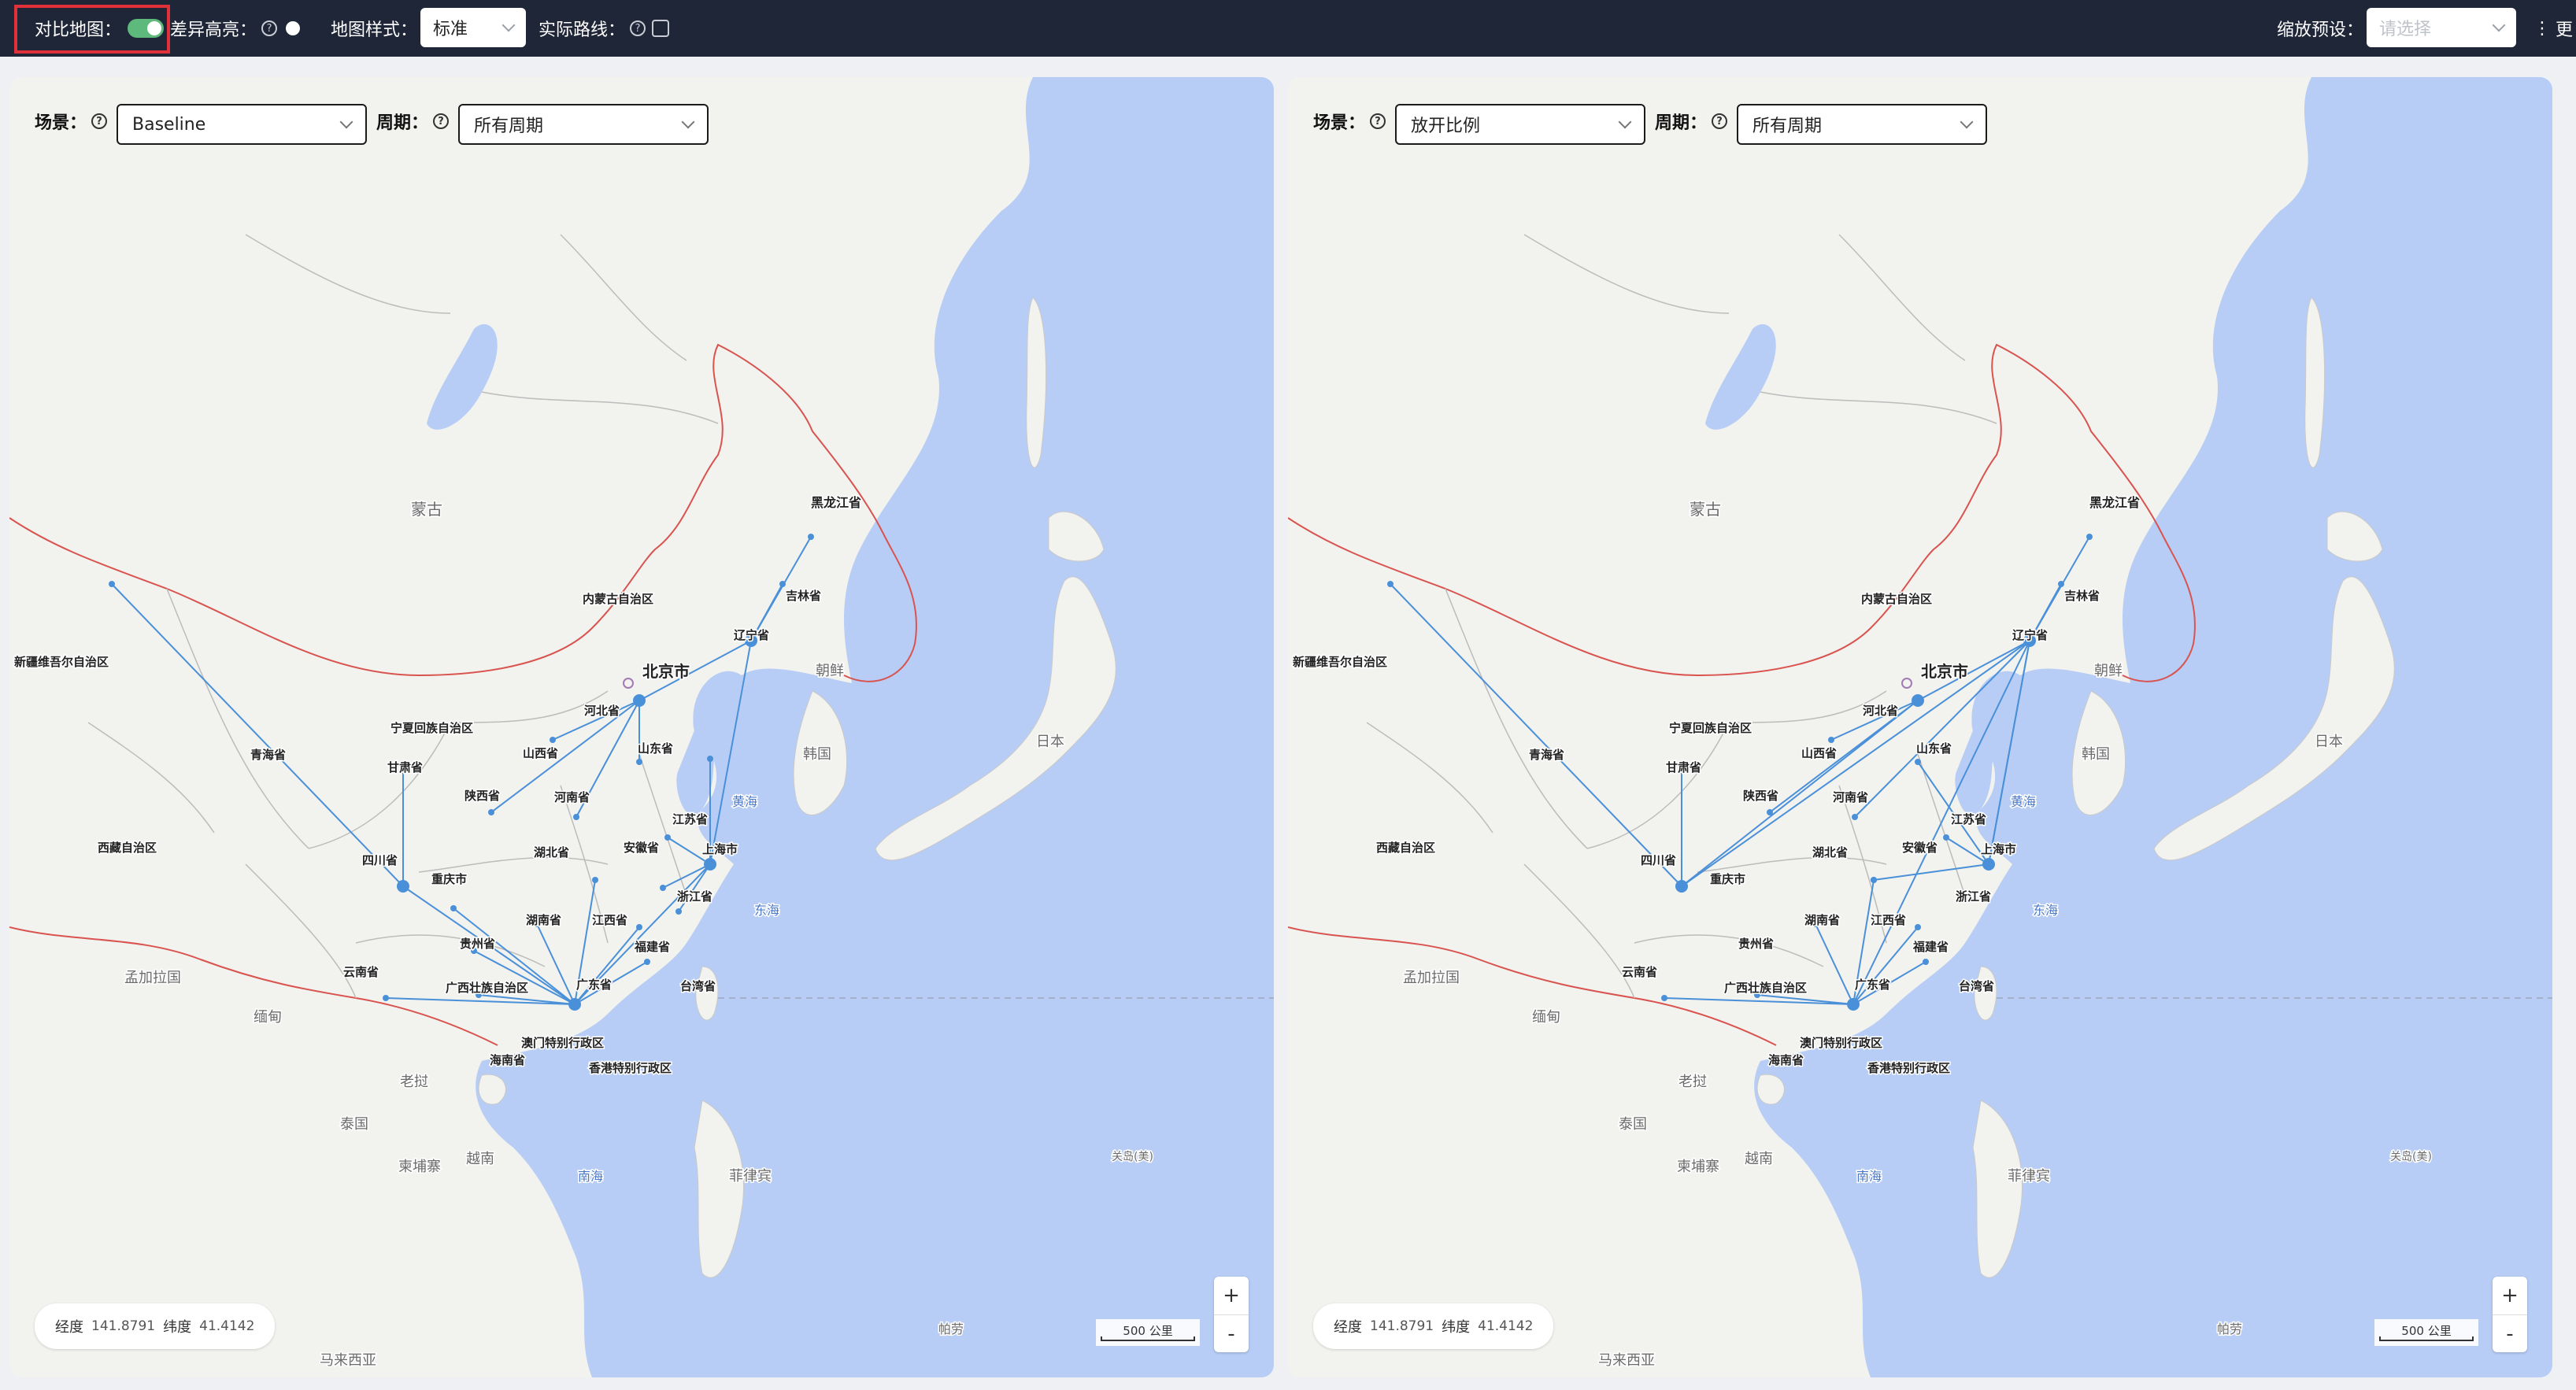  What do you see at coordinates (1506, 1326) in the screenshot?
I see `lat-value: 41.4142` at bounding box center [1506, 1326].